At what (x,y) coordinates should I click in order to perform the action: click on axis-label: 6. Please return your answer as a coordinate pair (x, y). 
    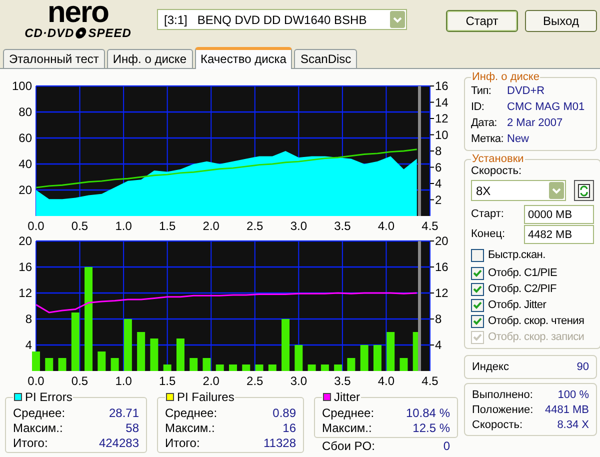
    Looking at the image, I should click on (438, 167).